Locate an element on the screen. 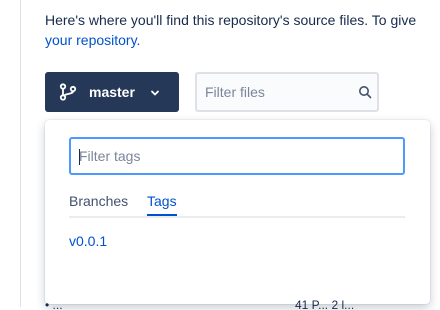 Image resolution: width=440 pixels, height=310 pixels. filter-tags-input is located at coordinates (239, 156).